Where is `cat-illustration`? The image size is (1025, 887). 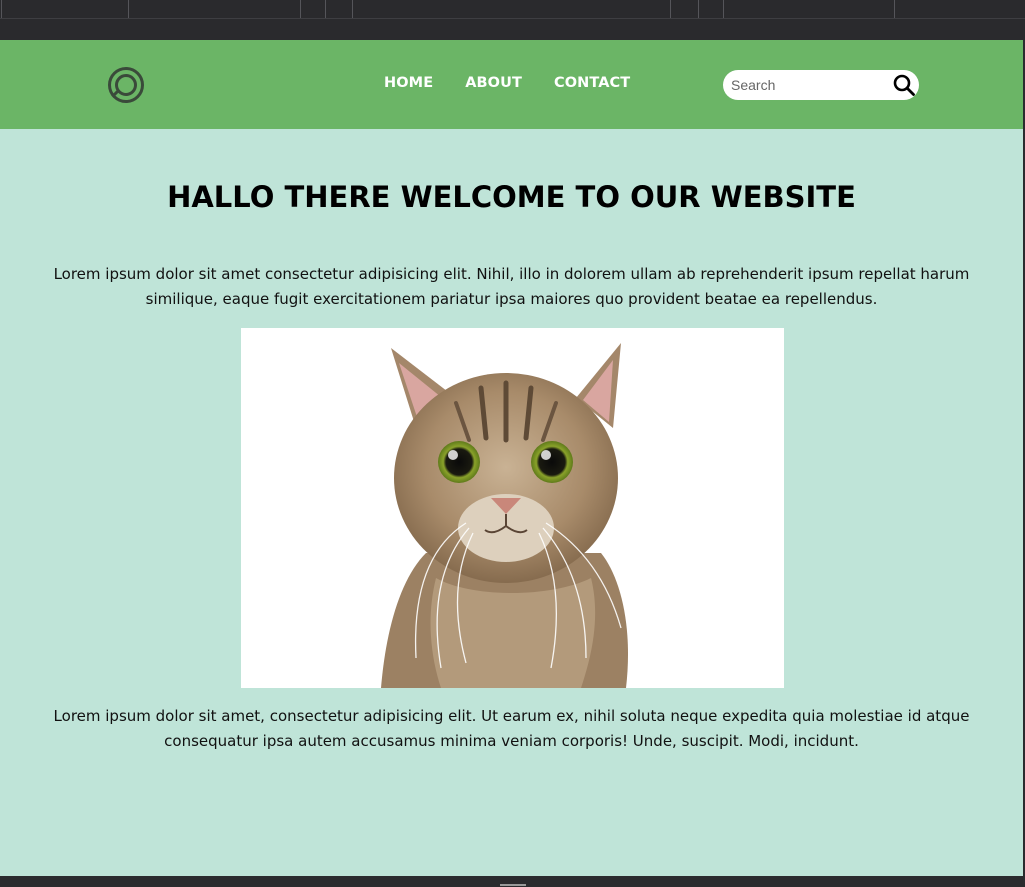
cat-illustration is located at coordinates (505, 515).